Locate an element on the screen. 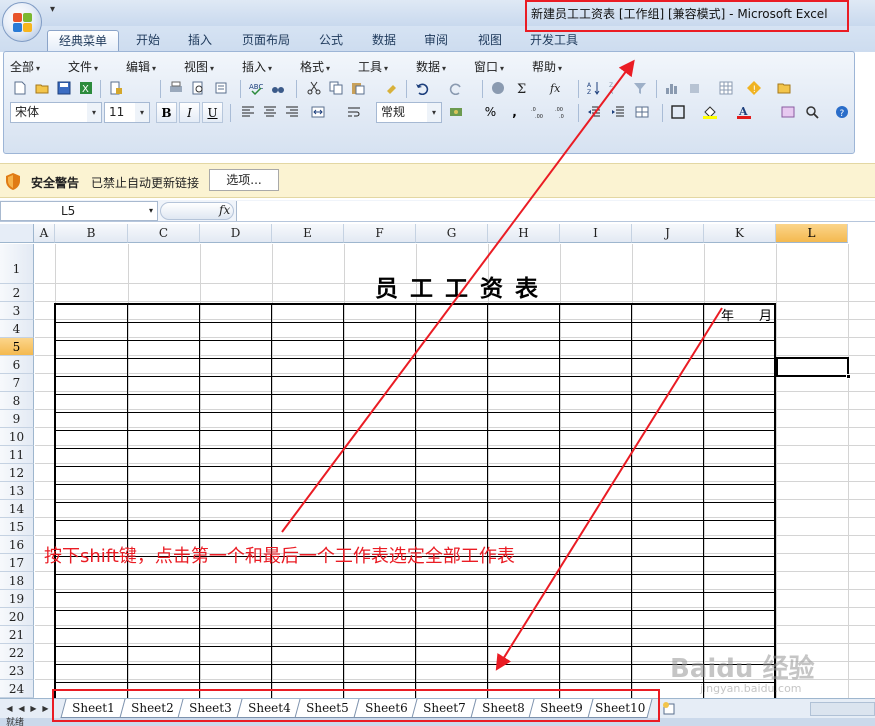 The height and width of the screenshot is (726, 875). tab-home: 开始 is located at coordinates (148, 41).